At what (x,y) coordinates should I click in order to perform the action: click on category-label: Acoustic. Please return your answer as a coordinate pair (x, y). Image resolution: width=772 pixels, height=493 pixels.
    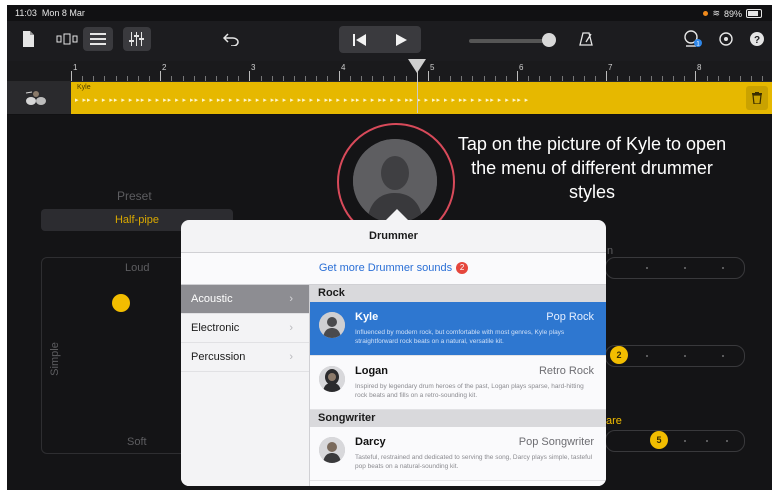
    Looking at the image, I should click on (212, 299).